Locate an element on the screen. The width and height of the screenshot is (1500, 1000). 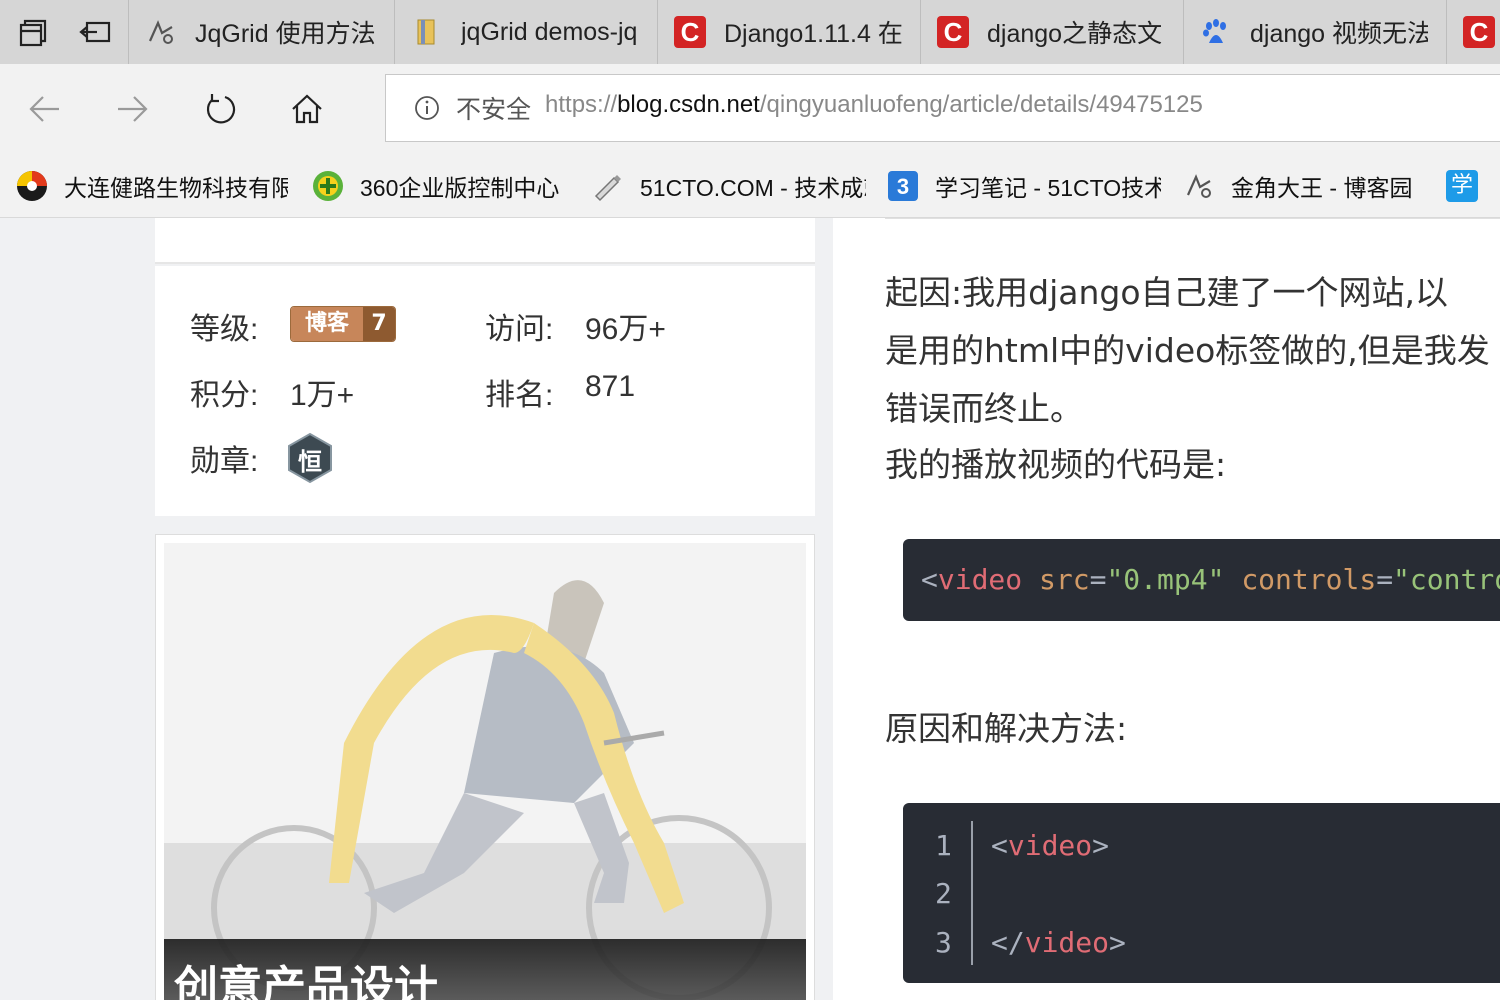
arrow-left-icon is located at coordinates (44, 109).